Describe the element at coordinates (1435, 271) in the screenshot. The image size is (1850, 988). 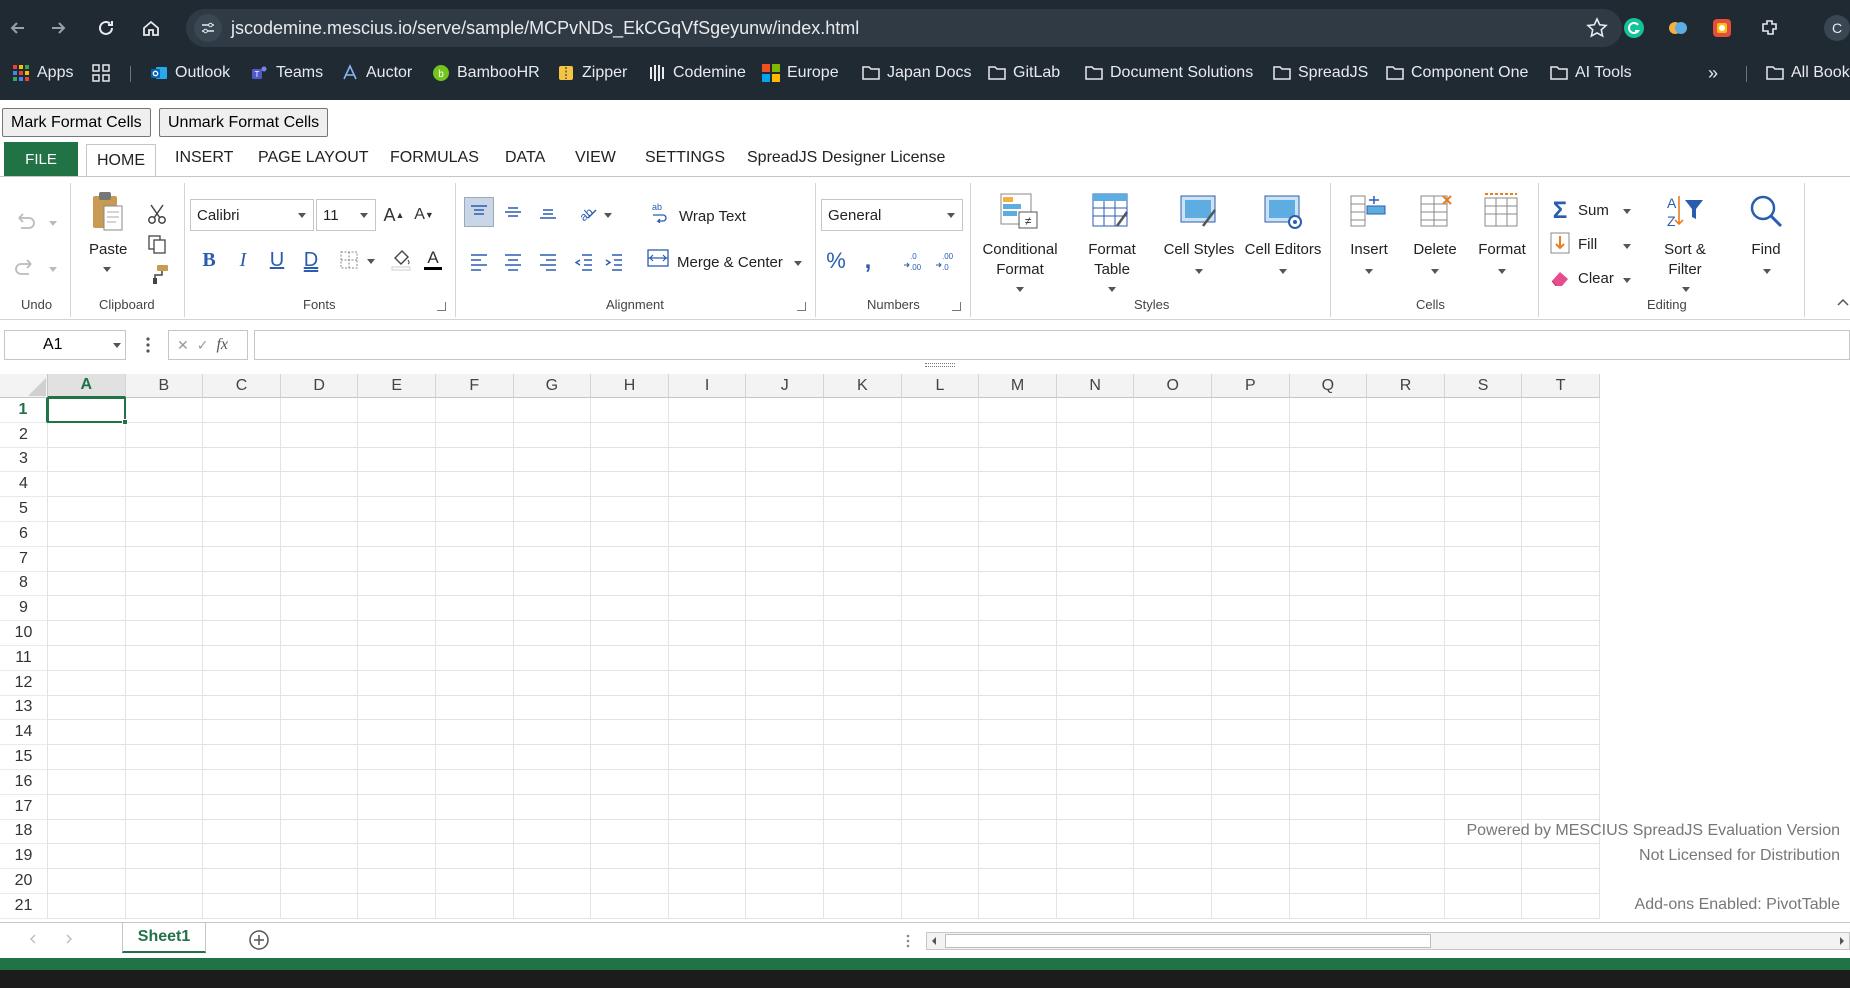
I see `delete-cells-caret` at that location.